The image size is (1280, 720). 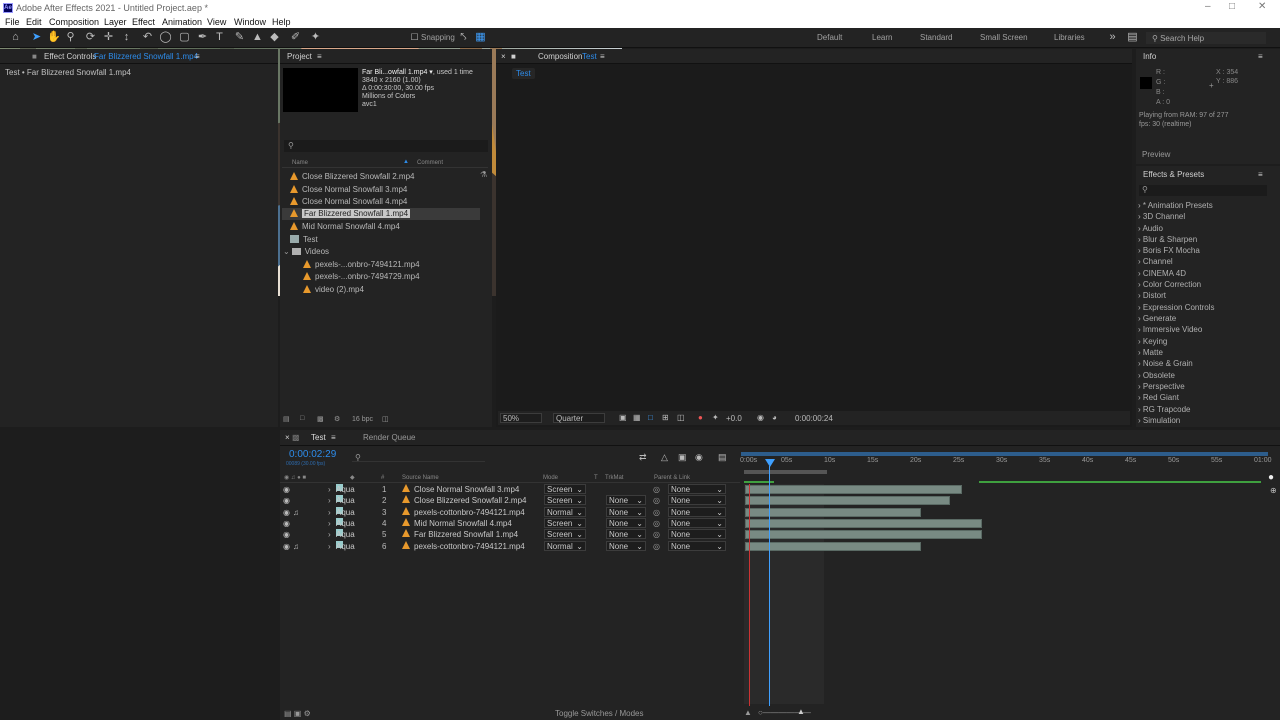 What do you see at coordinates (503, 56) in the screenshot?
I see `close-tab-icon: ×` at bounding box center [503, 56].